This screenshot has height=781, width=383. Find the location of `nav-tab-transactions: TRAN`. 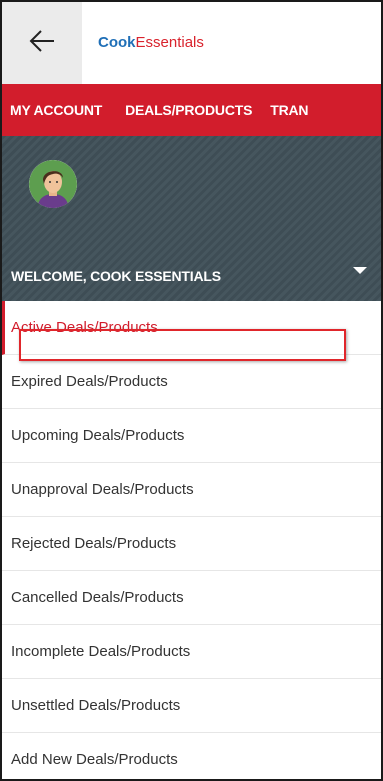

nav-tab-transactions: TRAN is located at coordinates (285, 110).